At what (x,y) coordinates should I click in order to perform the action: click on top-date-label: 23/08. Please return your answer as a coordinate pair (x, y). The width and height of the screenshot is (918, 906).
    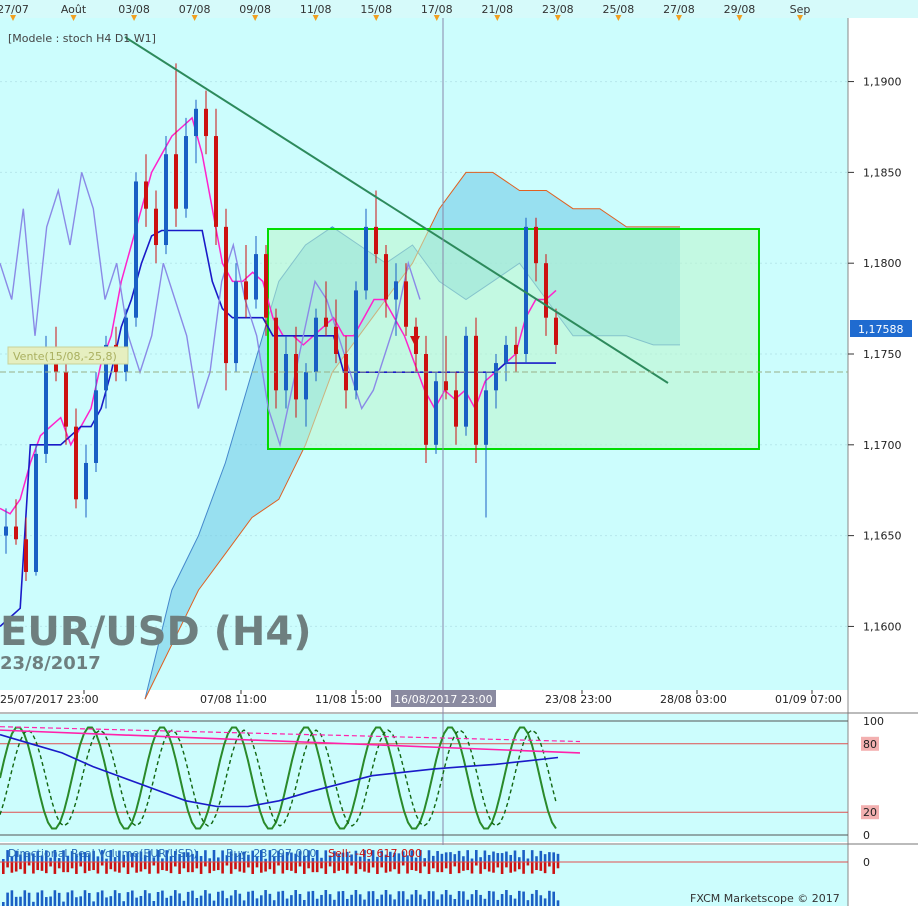
    Looking at the image, I should click on (558, 9).